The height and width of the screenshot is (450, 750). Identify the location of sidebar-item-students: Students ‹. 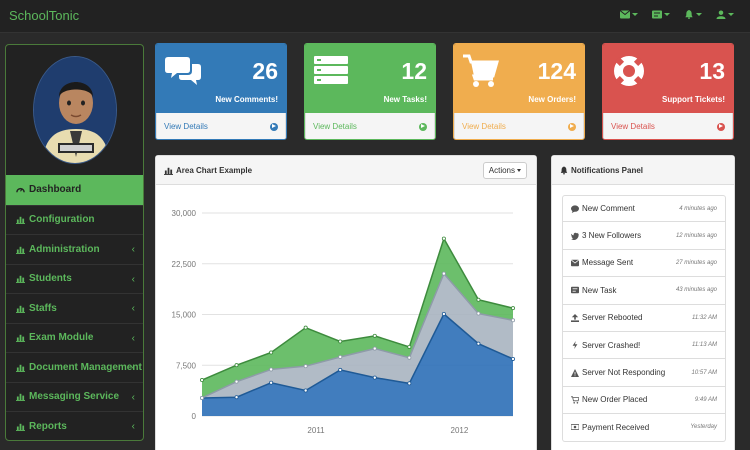
(74, 278).